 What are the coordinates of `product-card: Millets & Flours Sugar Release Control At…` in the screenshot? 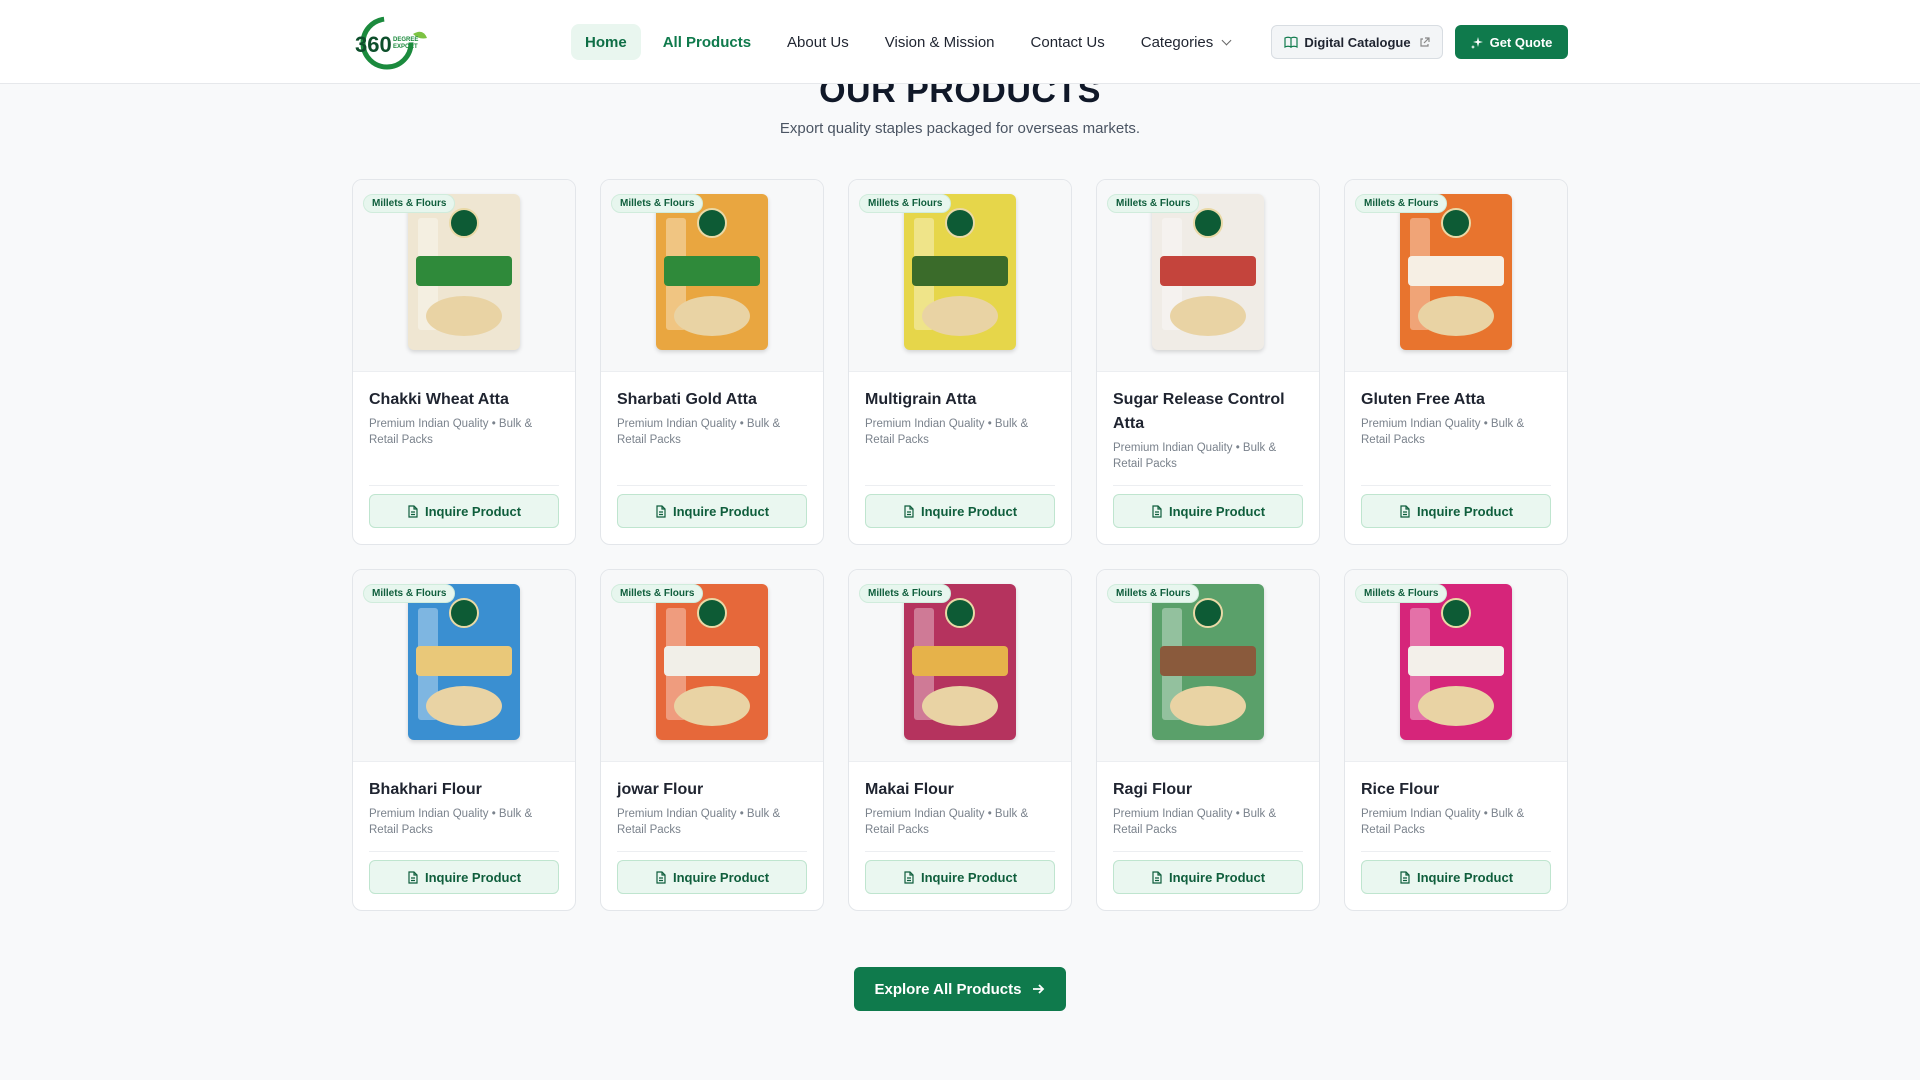 It's located at (1208, 362).